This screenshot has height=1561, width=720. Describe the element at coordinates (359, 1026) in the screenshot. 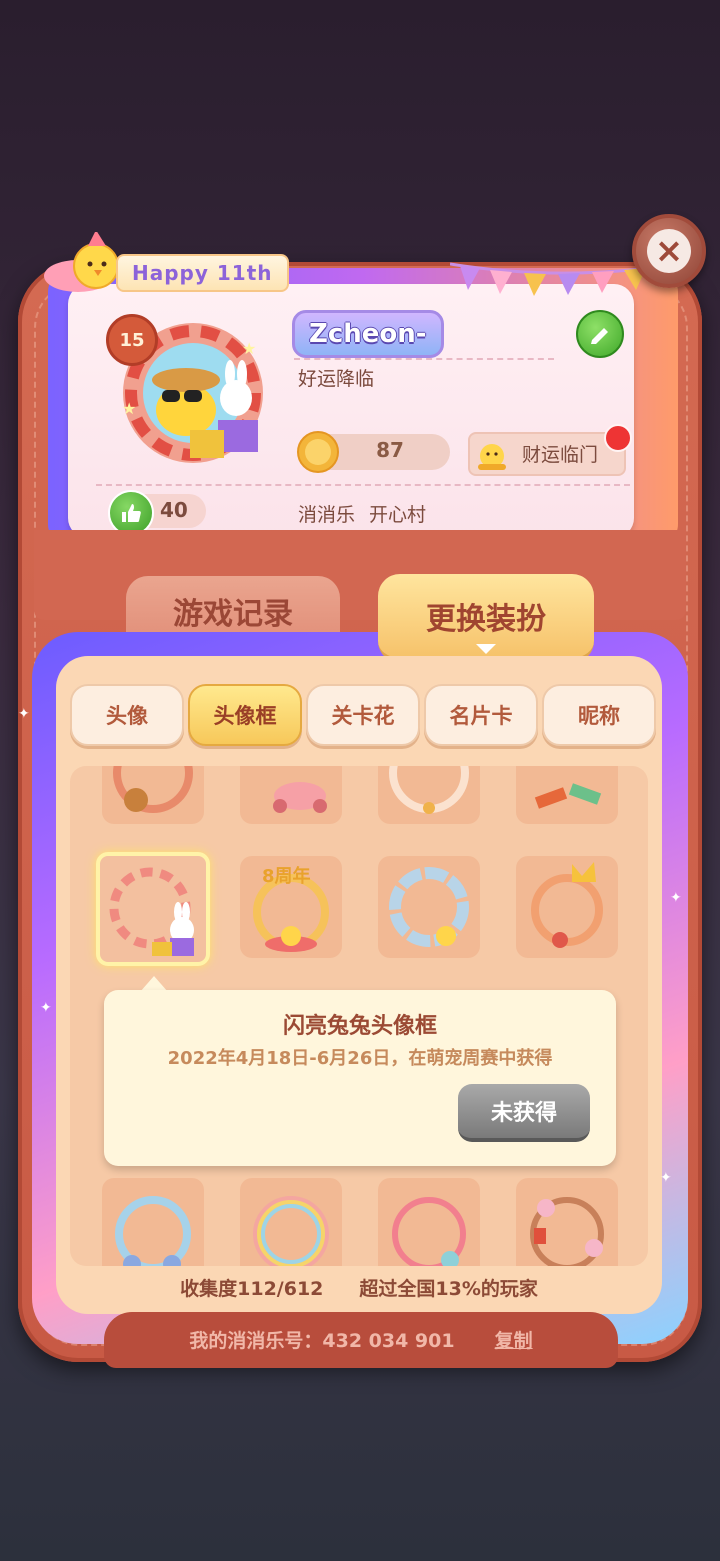

I see `frame-title: 闪亮兔兔头像框` at that location.